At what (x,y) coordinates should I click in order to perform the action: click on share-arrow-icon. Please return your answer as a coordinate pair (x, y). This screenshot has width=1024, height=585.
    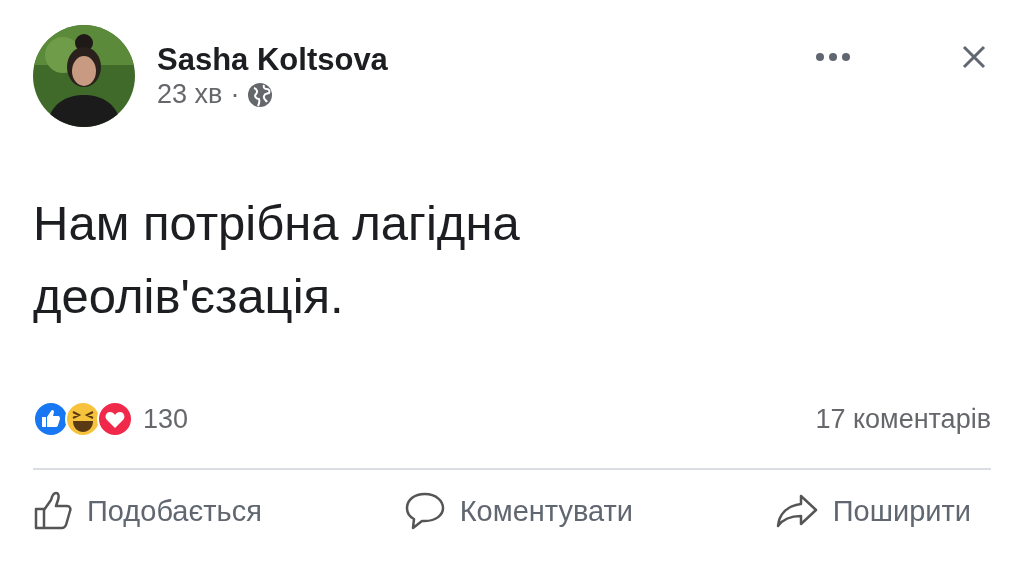
    Looking at the image, I should click on (796, 511).